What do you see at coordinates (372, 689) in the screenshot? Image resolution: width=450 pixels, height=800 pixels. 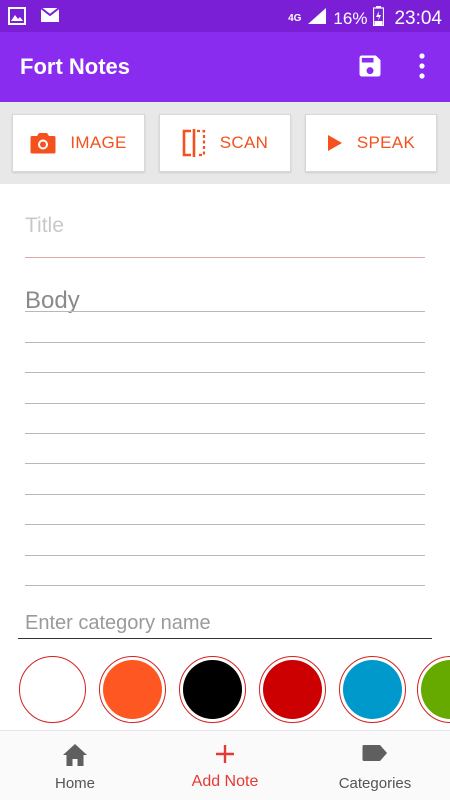 I see `color-swatch-blue` at bounding box center [372, 689].